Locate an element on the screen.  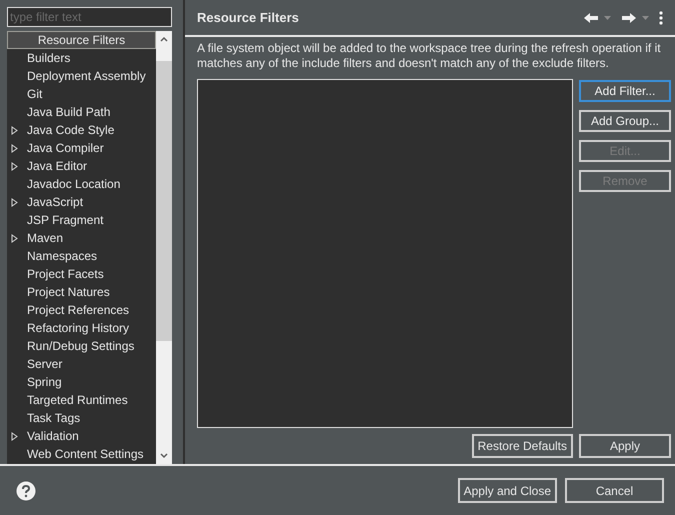
tree-item: Java Compiler is located at coordinates (81, 148).